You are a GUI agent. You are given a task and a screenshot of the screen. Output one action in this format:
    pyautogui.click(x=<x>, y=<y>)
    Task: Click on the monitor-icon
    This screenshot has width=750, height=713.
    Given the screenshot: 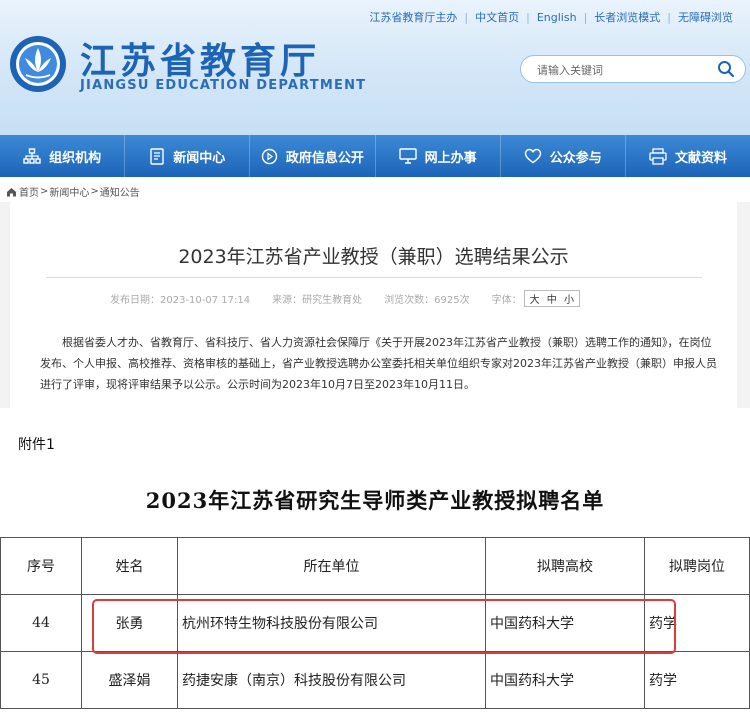 What is the action you would take?
    pyautogui.click(x=407, y=156)
    